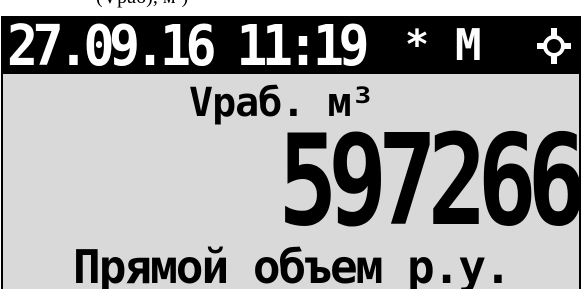 Image resolution: width=582 pixels, height=289 pixels. I want to click on gear-icon, so click(554, 46).